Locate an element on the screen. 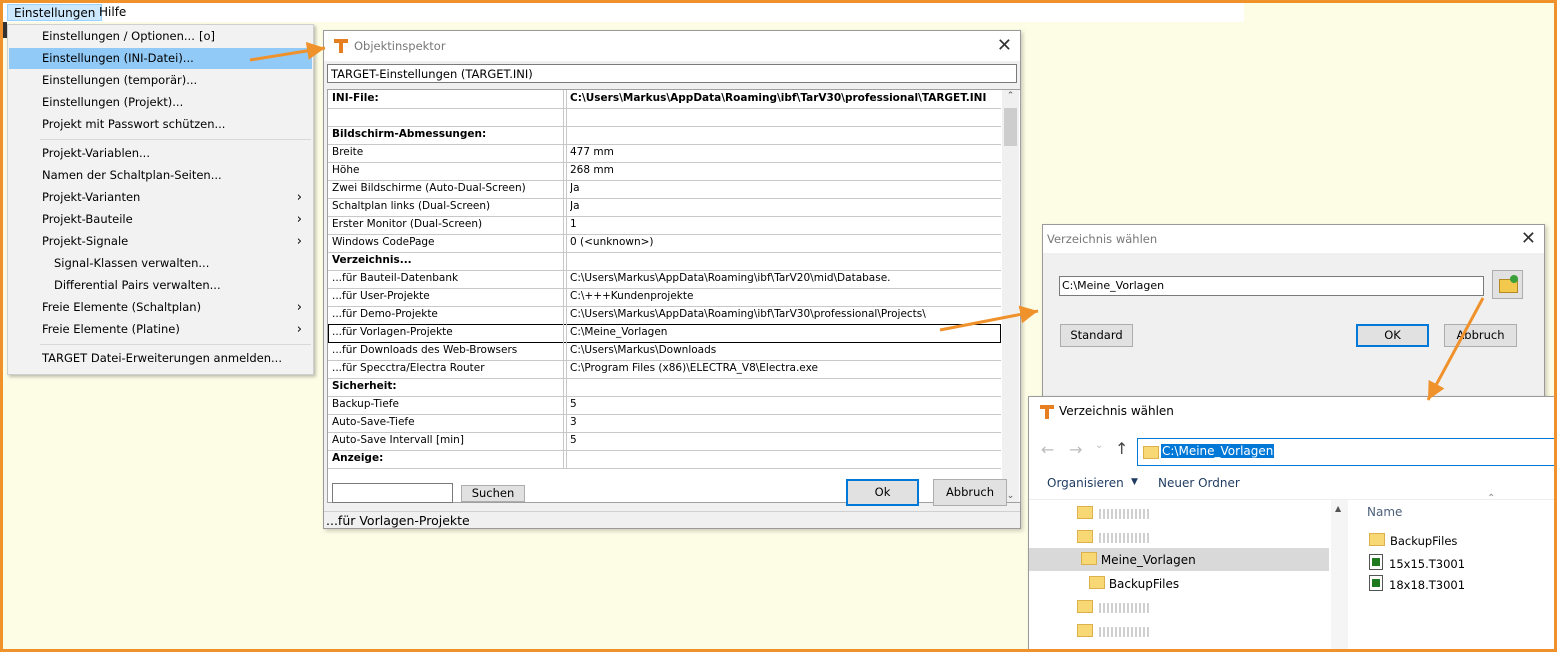 Image resolution: width=1557 pixels, height=652 pixels. property-value: C:\Users\Markus\Downloads is located at coordinates (785, 350).